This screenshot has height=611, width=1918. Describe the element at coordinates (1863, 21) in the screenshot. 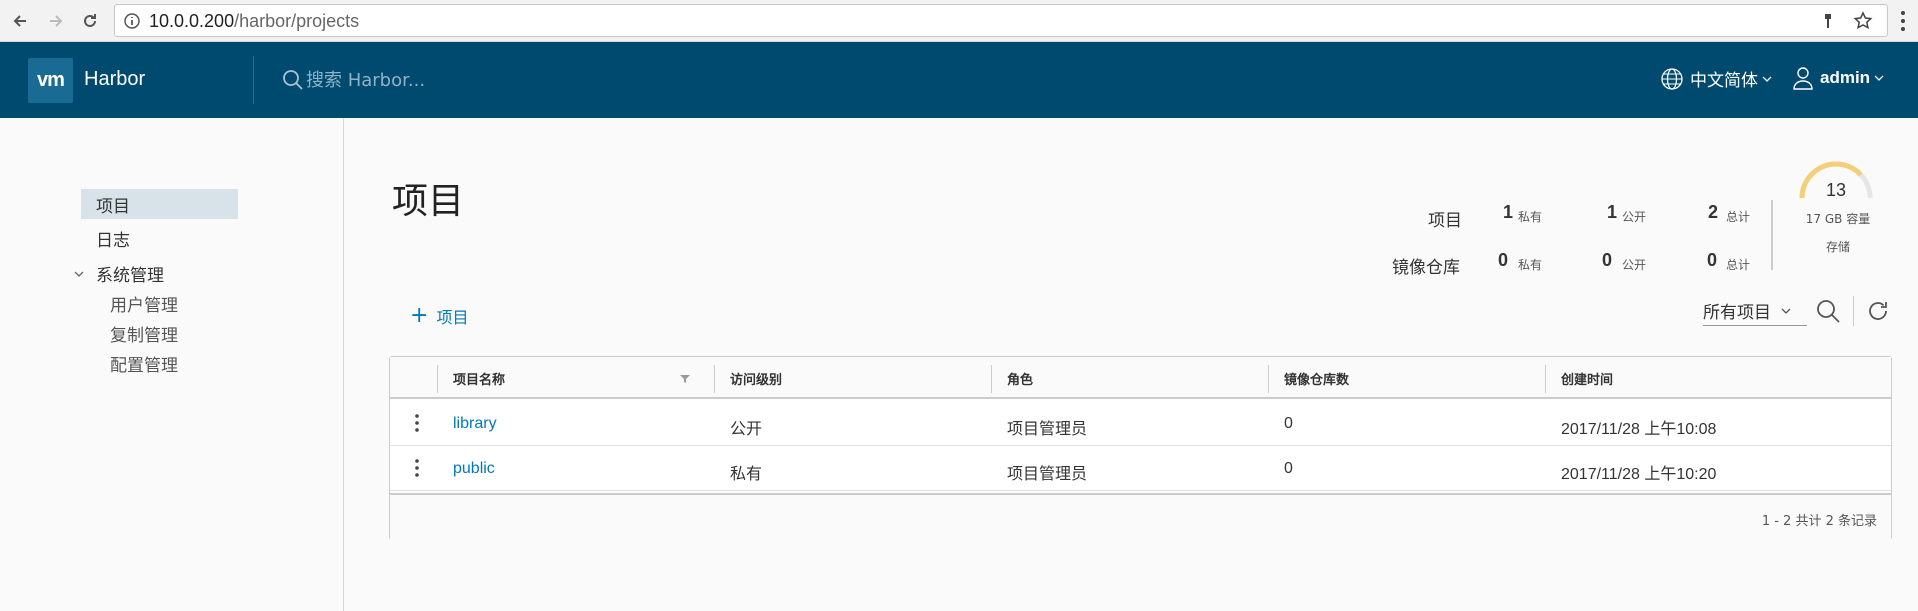

I see `bookmark-star-icon` at that location.